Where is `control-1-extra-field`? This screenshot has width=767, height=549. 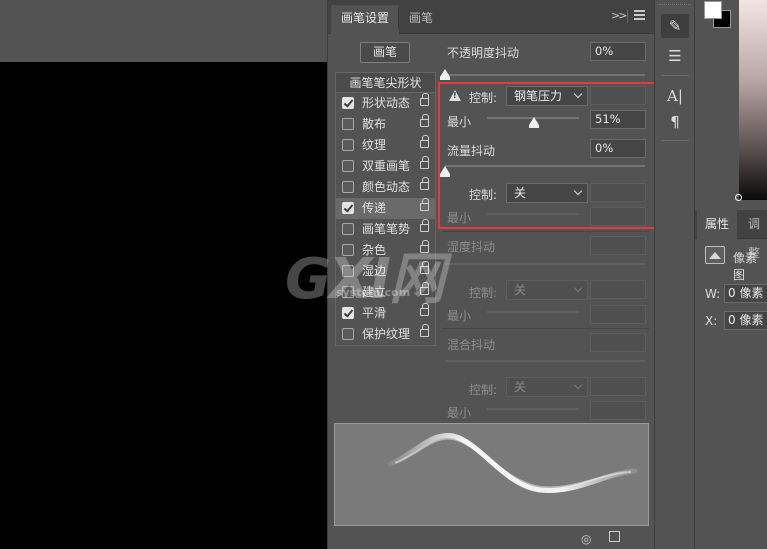
control-1-extra-field is located at coordinates (618, 95).